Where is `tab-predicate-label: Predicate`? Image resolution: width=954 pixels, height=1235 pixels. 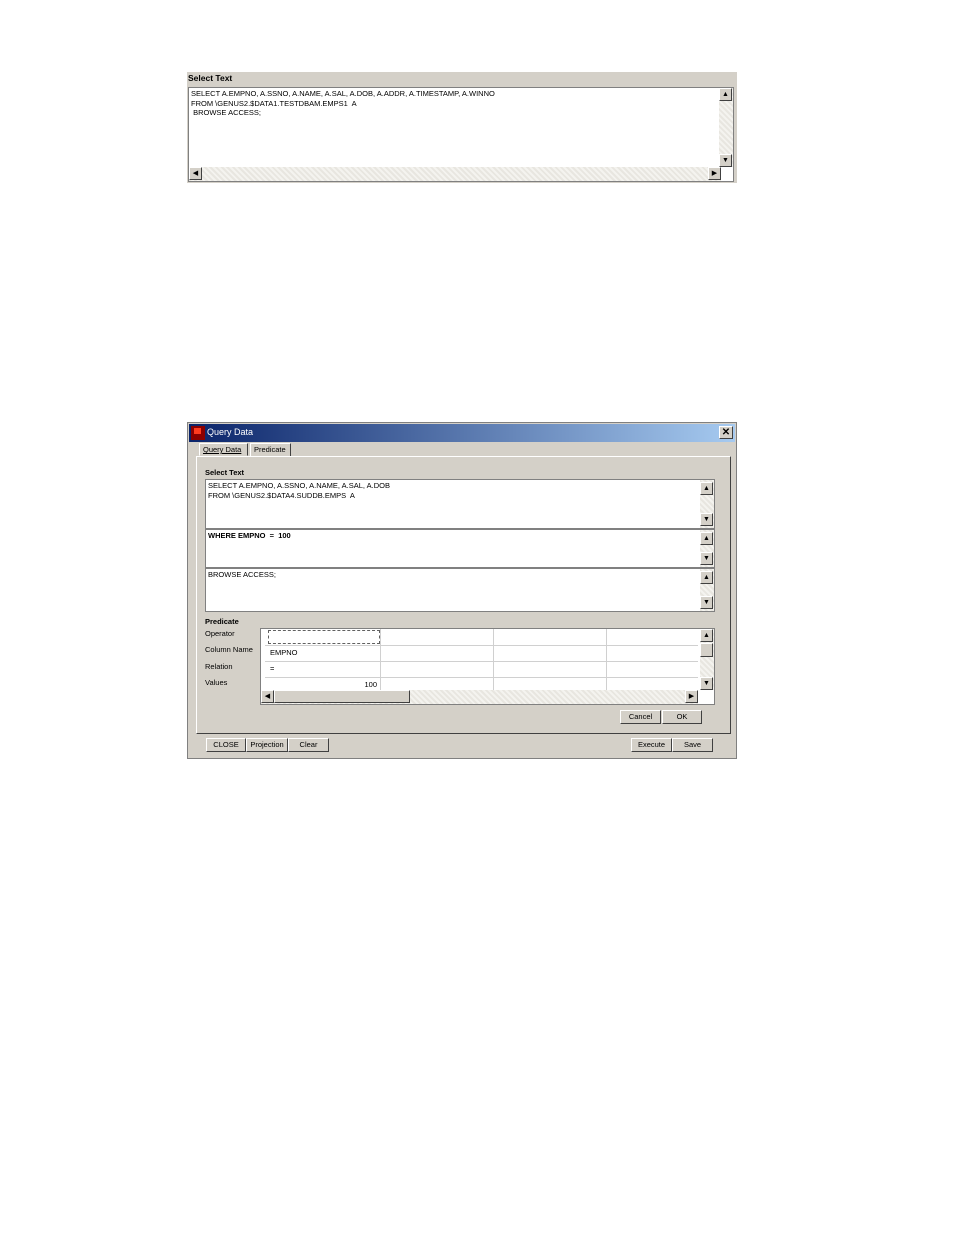
tab-predicate-label: Predicate is located at coordinates (270, 449).